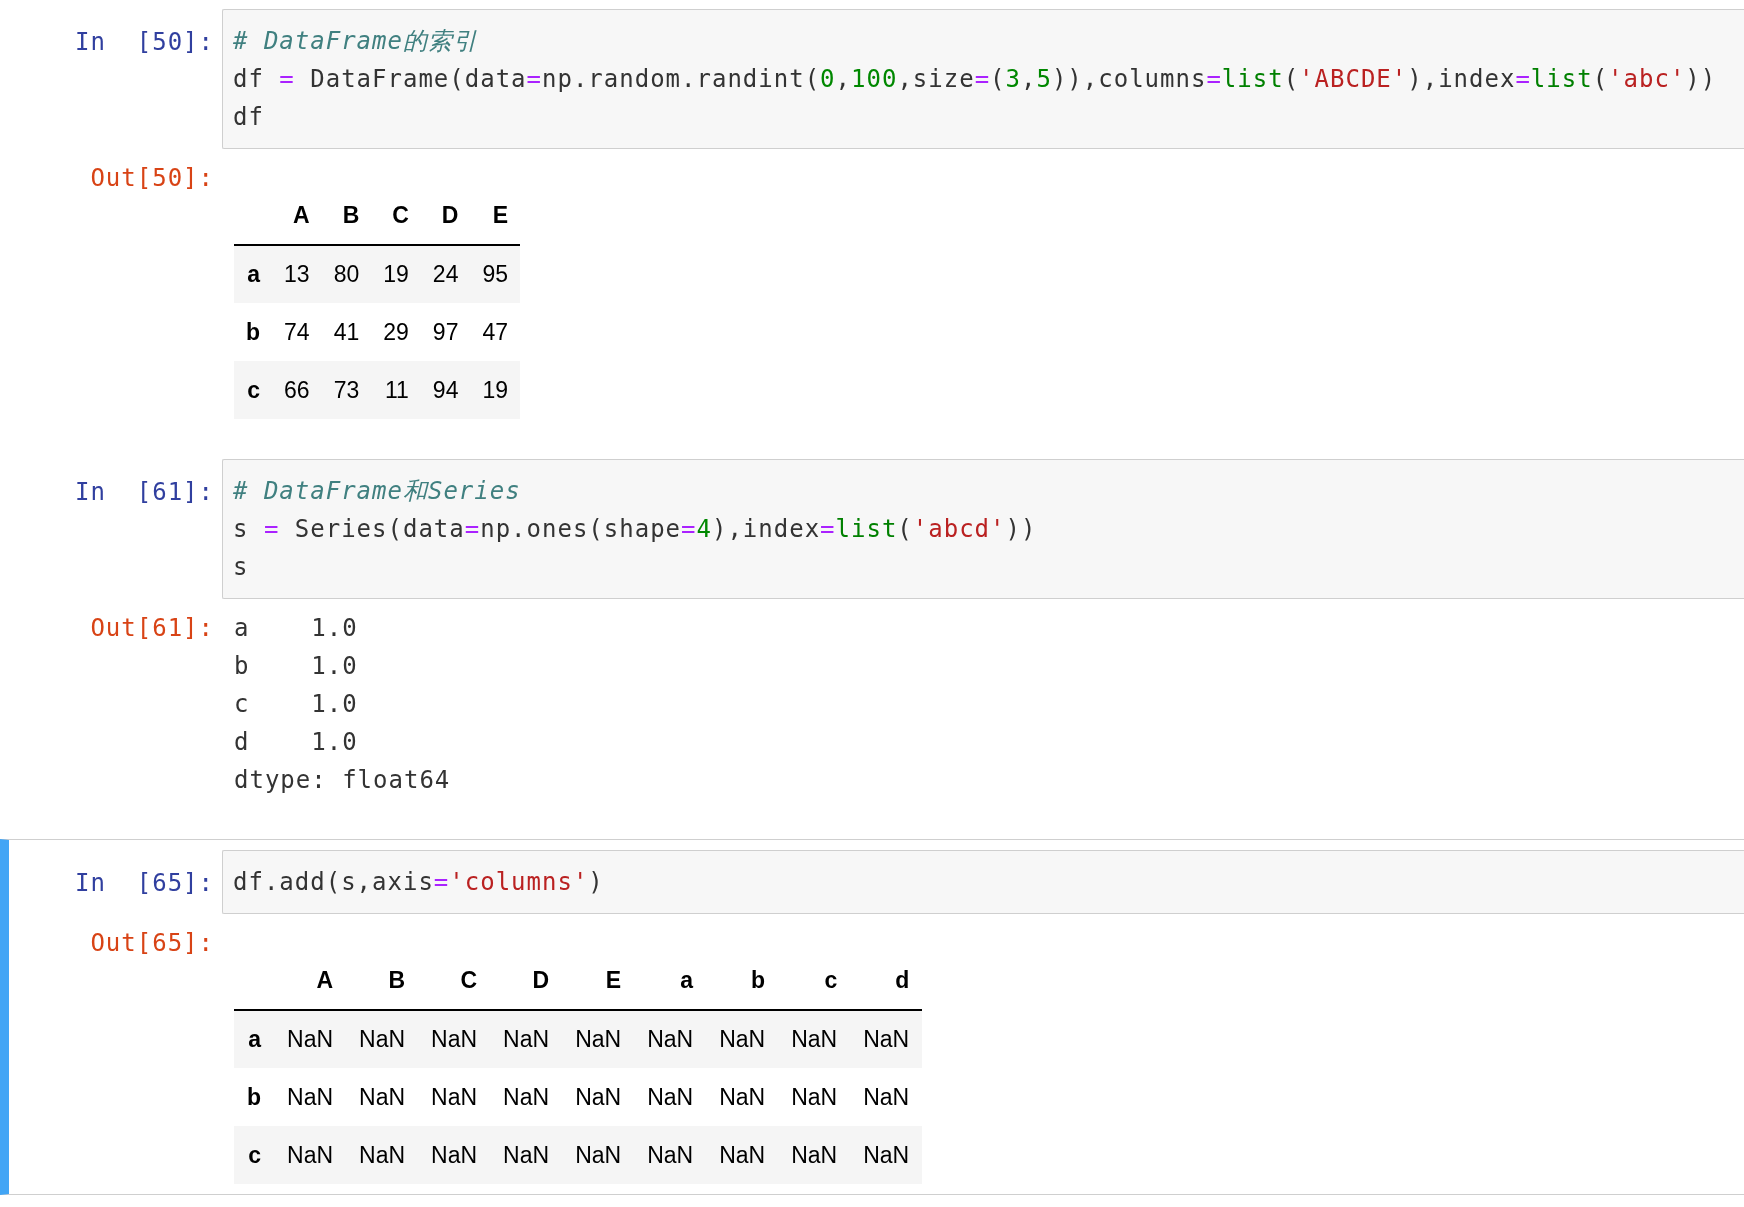 The width and height of the screenshot is (1744, 1207). What do you see at coordinates (297, 390) in the screenshot?
I see `table-cell: 66` at bounding box center [297, 390].